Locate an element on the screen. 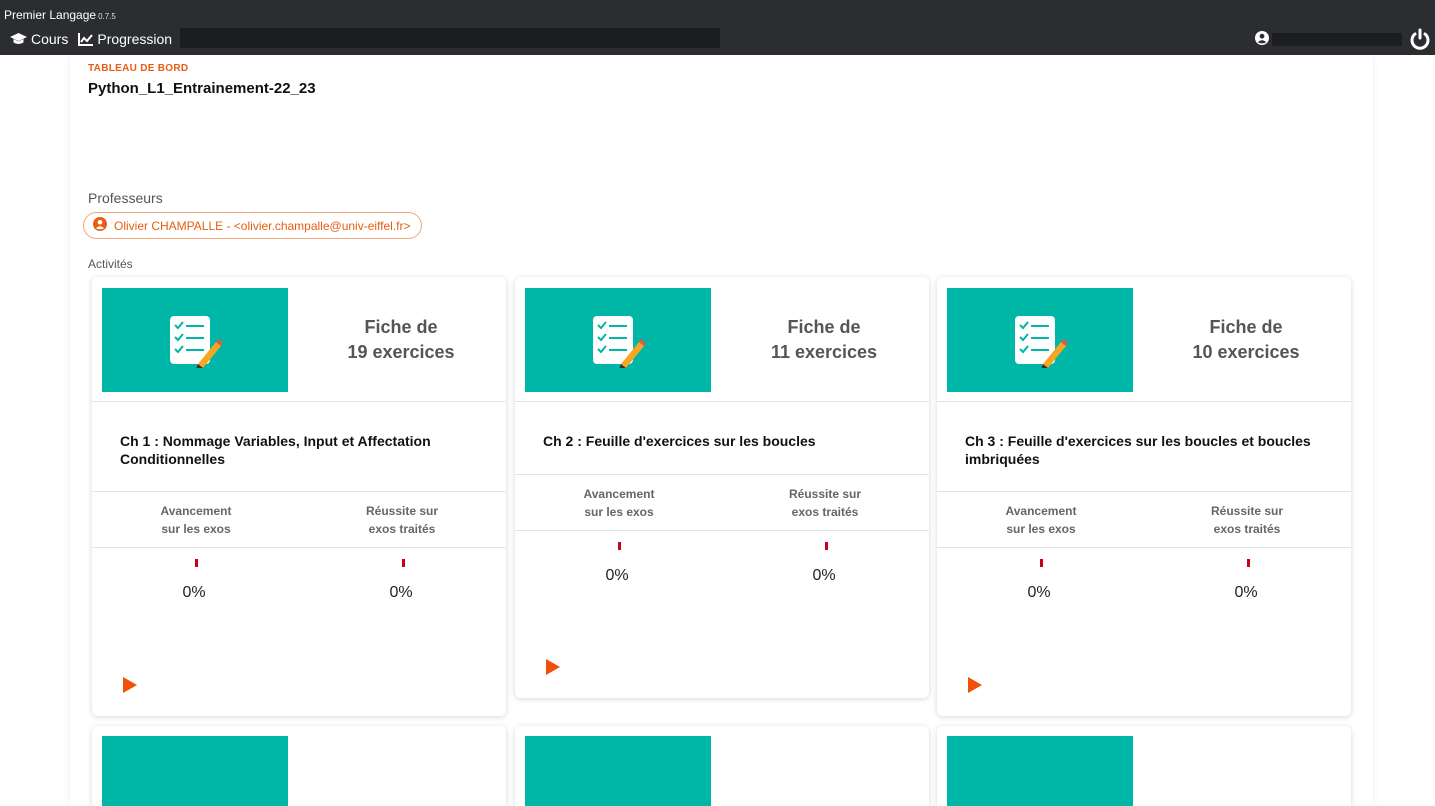 This screenshot has height=806, width=1435. nav-cours: Cours is located at coordinates (39, 39).